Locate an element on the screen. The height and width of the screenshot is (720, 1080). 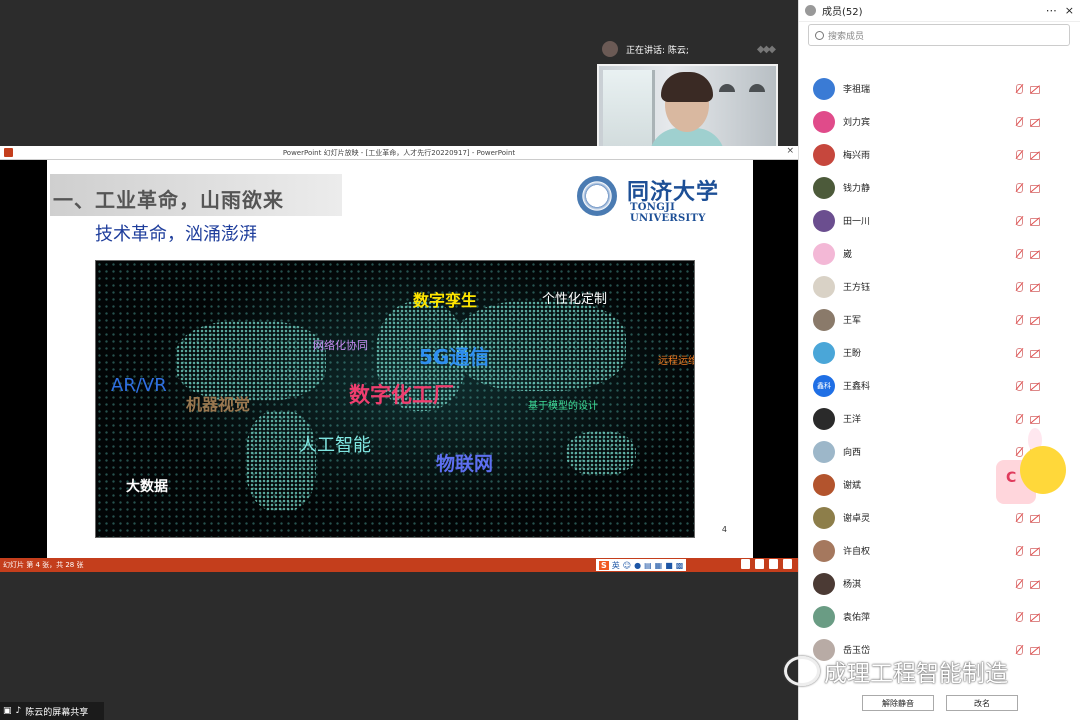
university-name-en: TONGJI UNIVERSITY is located at coordinates (668, 213).